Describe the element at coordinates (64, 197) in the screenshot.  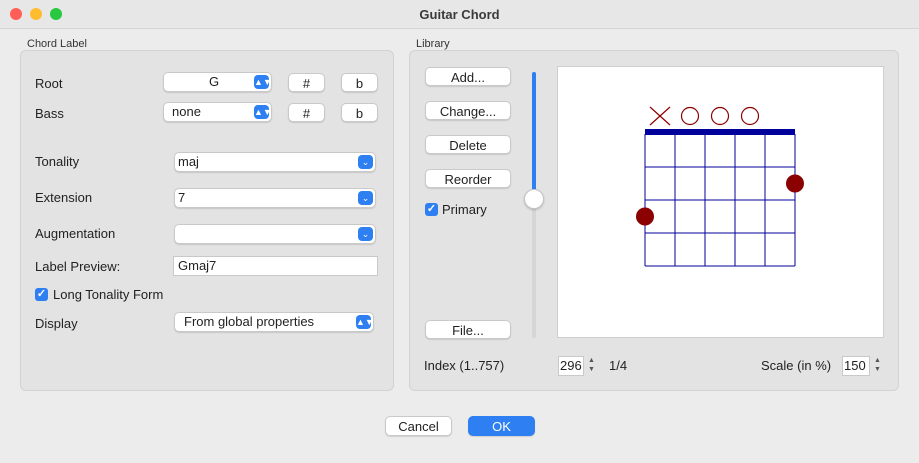
I see `extension-label: Extension` at that location.